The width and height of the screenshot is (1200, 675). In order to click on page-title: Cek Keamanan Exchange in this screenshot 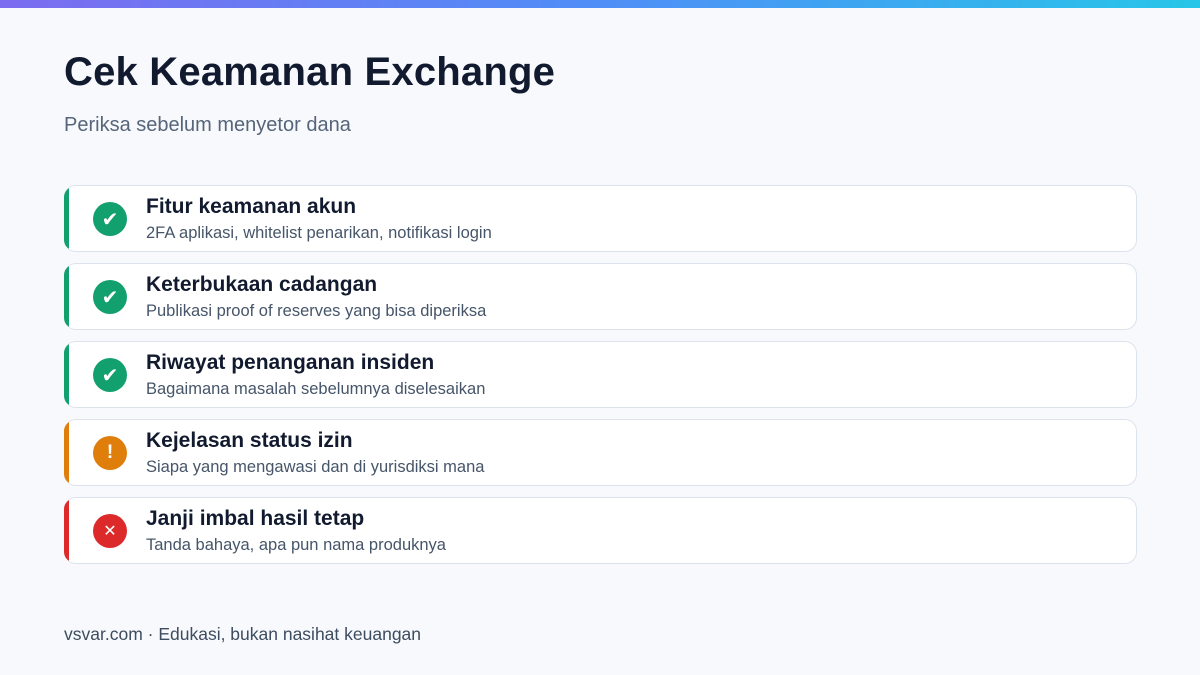, I will do `click(310, 72)`.